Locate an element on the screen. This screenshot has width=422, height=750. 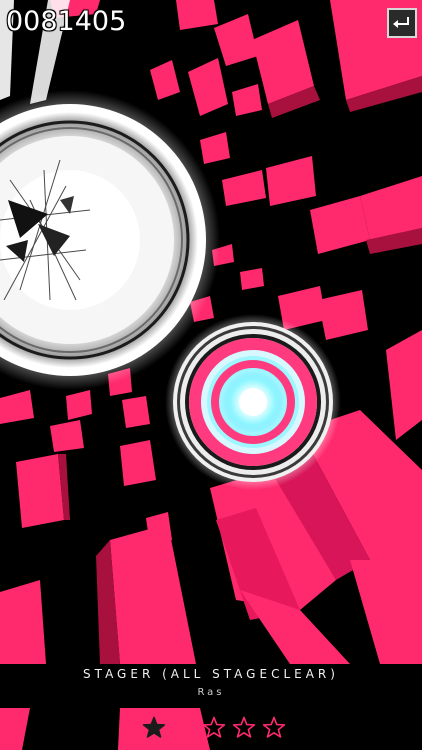
star-filled-icon is located at coordinates (154, 727).